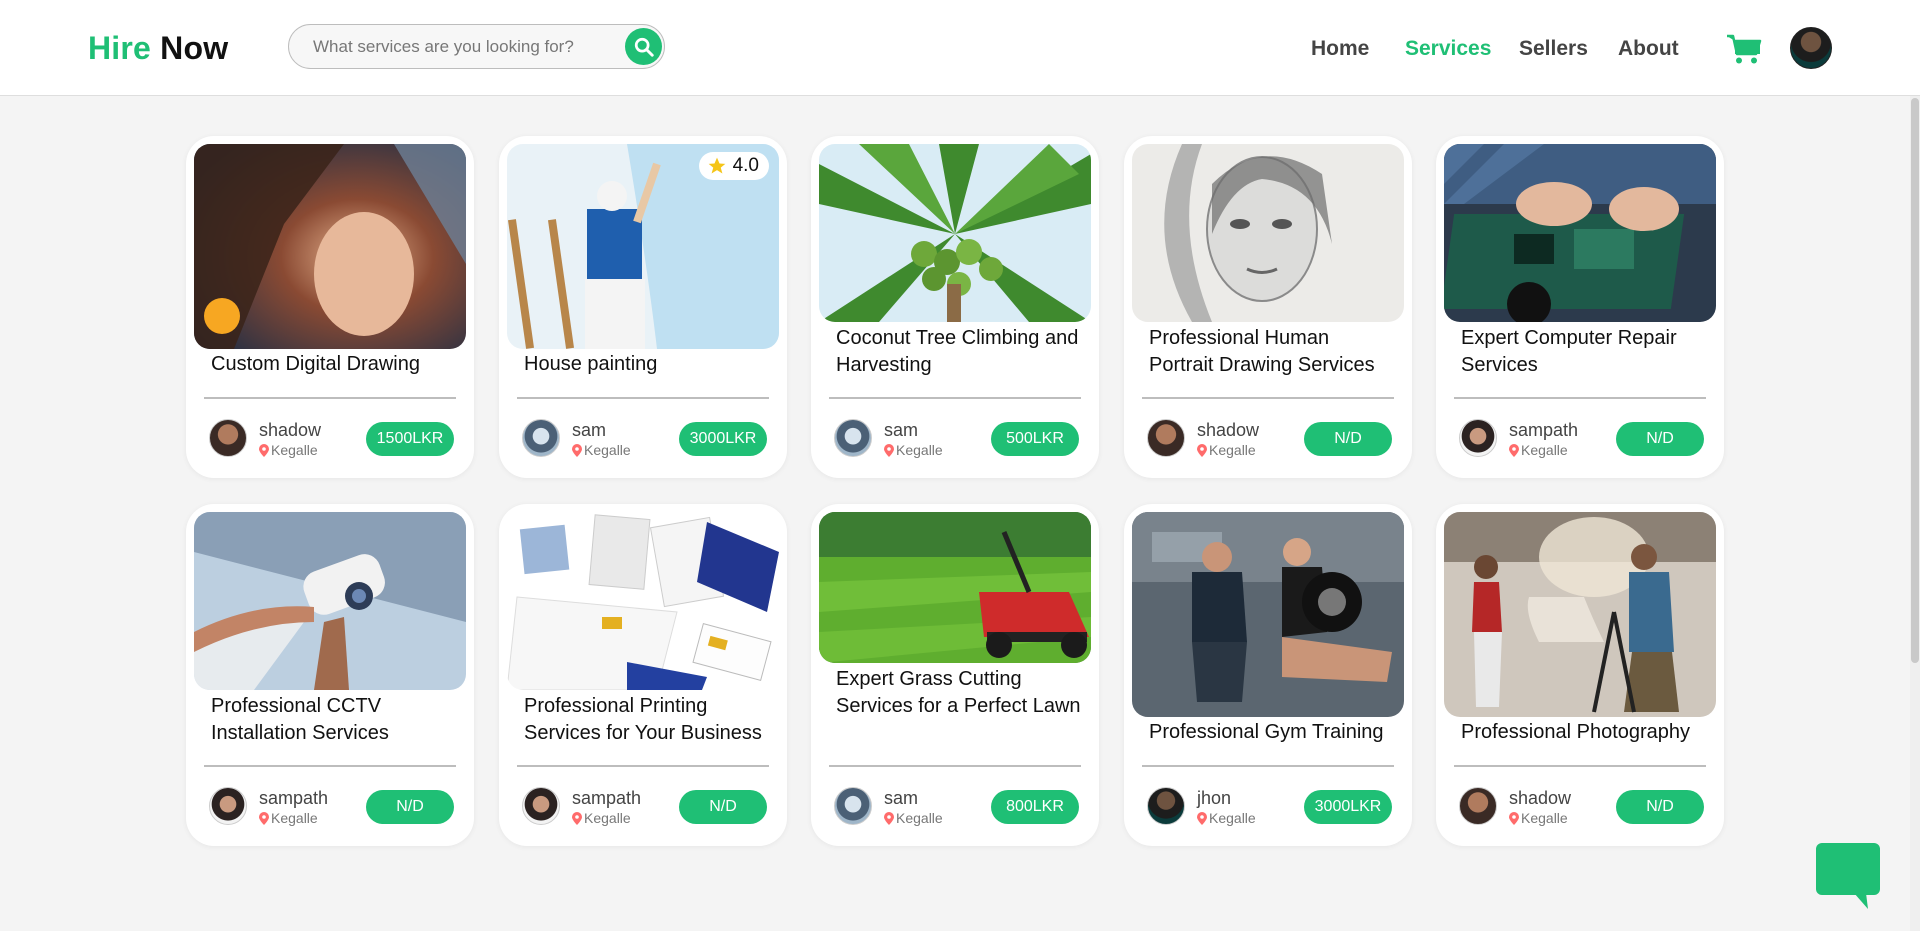 The image size is (1920, 931). I want to click on site-logo: Hire Now, so click(158, 48).